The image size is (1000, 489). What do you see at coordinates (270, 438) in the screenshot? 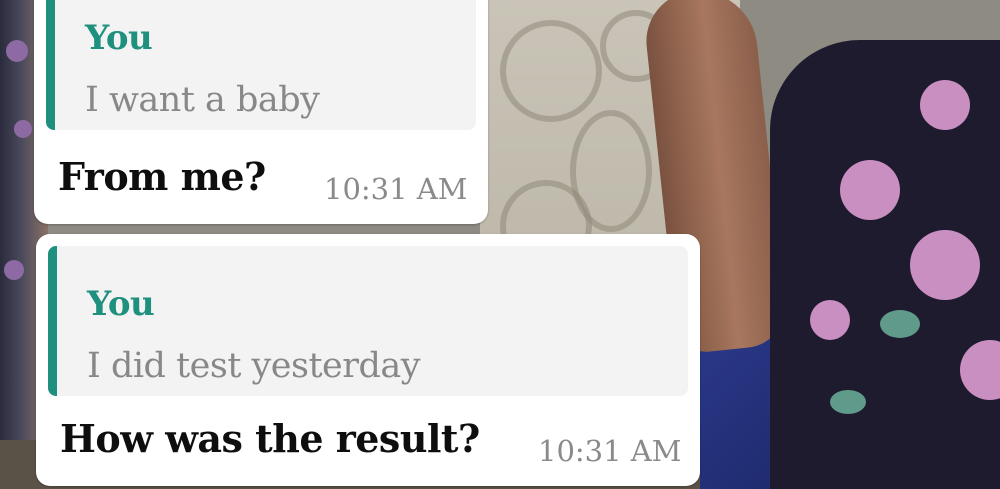
I see `message-text: How was the result?` at bounding box center [270, 438].